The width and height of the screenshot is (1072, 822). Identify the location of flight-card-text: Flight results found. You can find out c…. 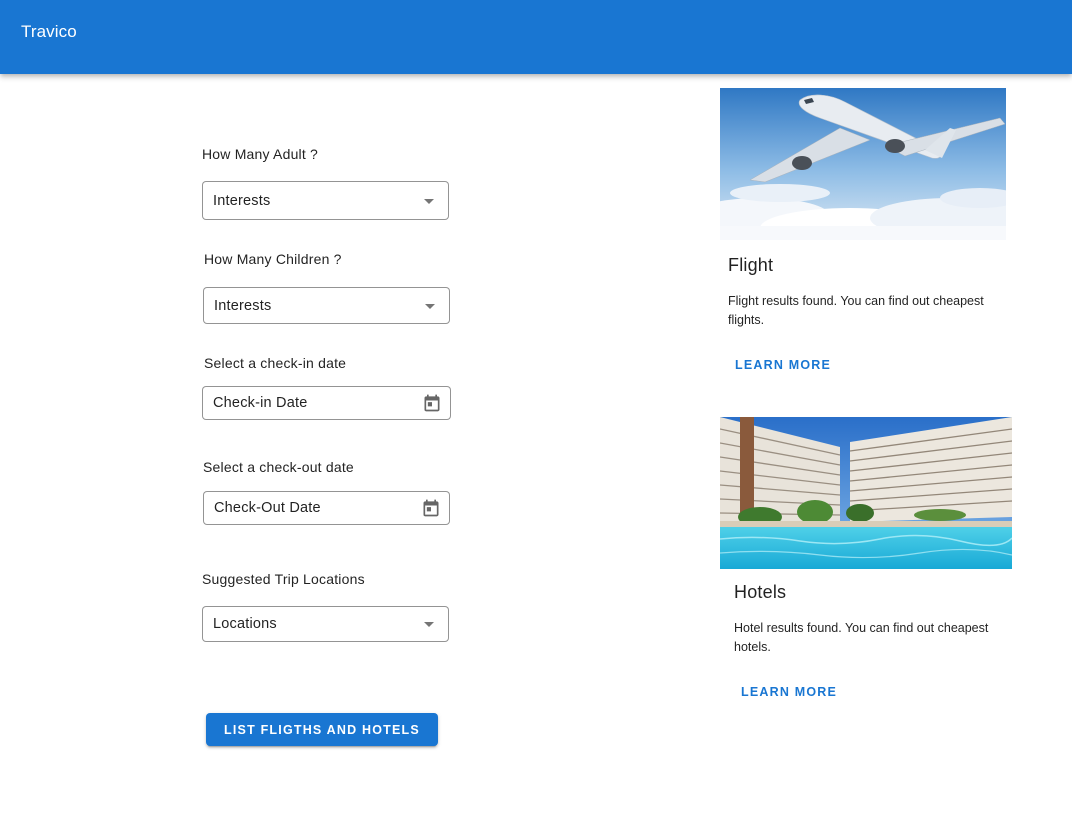
(856, 310).